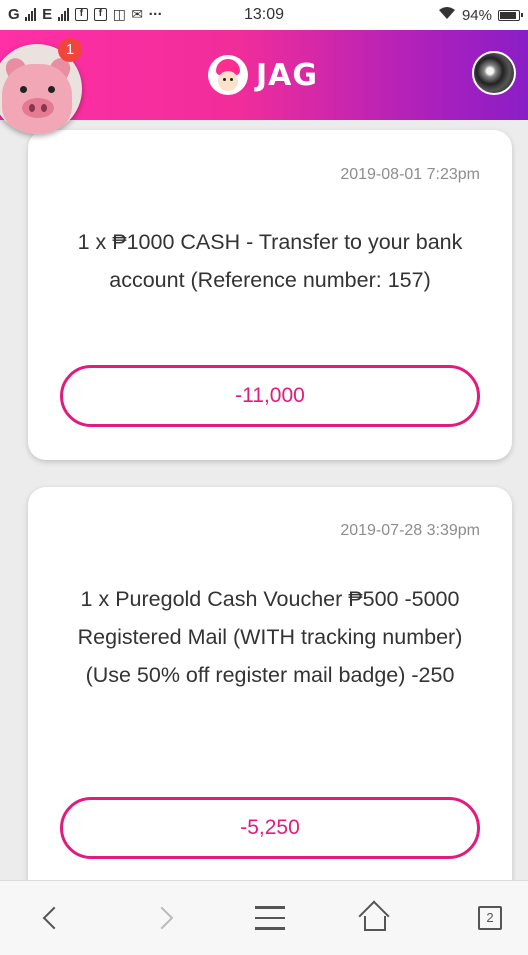 This screenshot has width=528, height=955. What do you see at coordinates (54, 918) in the screenshot?
I see `back-icon` at bounding box center [54, 918].